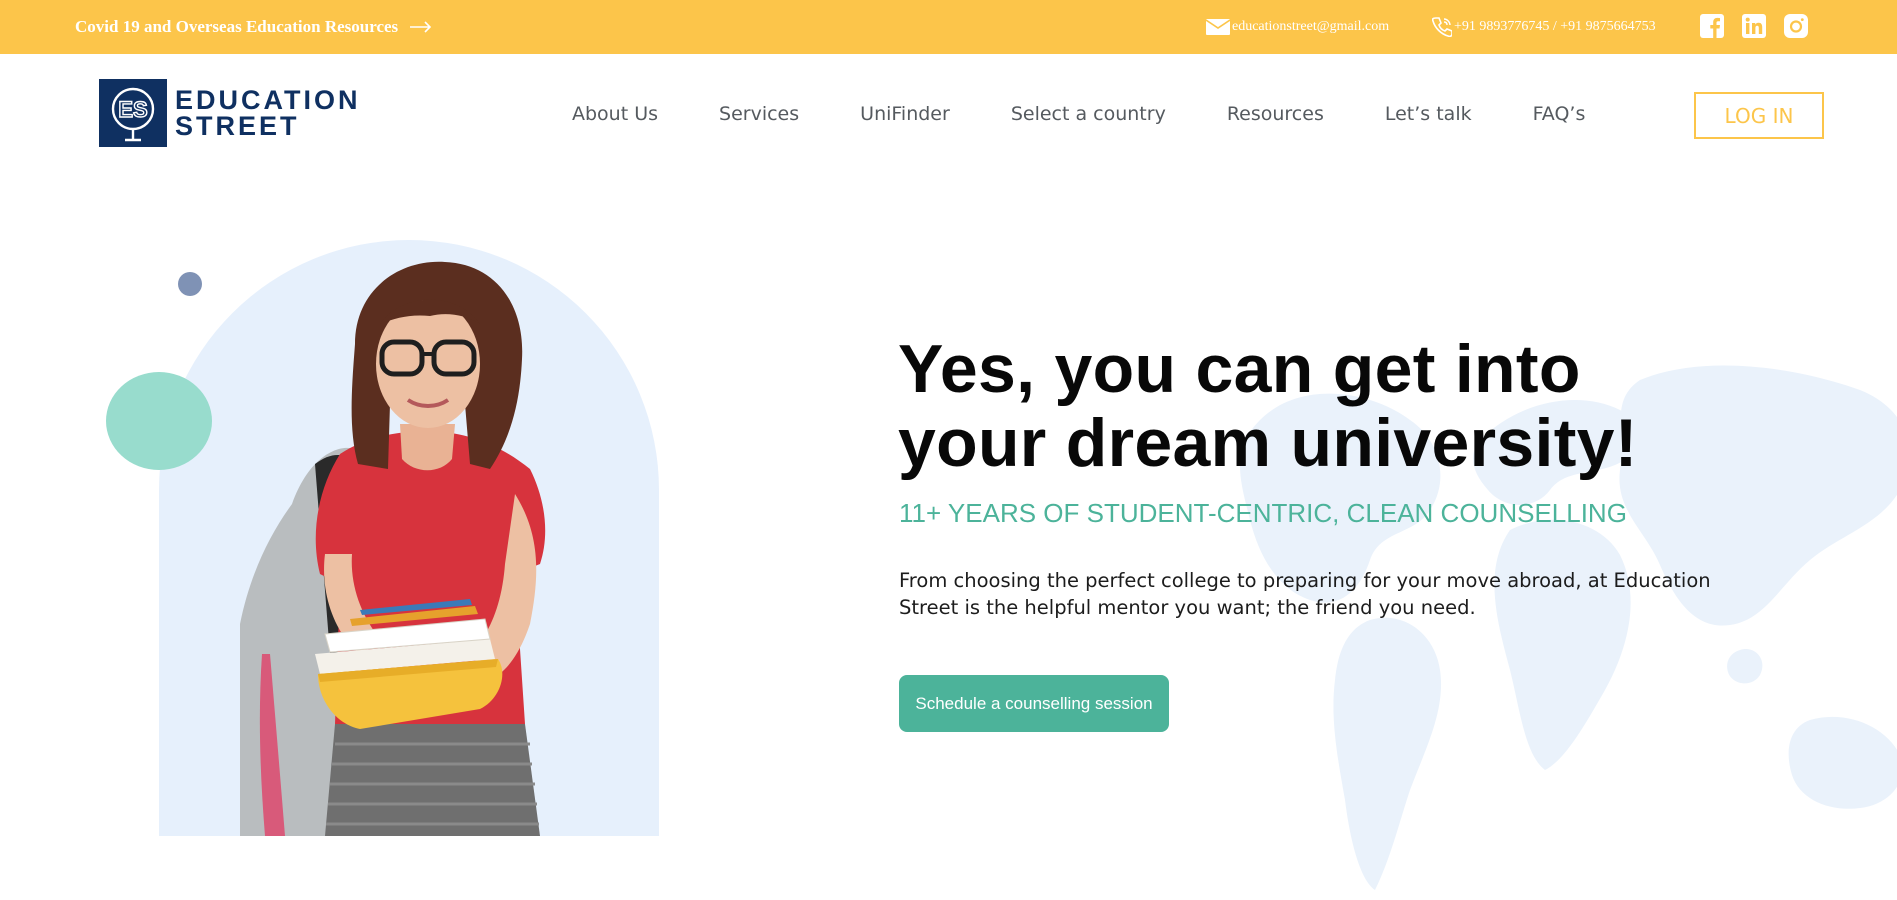 The image size is (1897, 900). Describe the element at coordinates (1759, 115) in the screenshot. I see `login-button: LOG IN` at that location.